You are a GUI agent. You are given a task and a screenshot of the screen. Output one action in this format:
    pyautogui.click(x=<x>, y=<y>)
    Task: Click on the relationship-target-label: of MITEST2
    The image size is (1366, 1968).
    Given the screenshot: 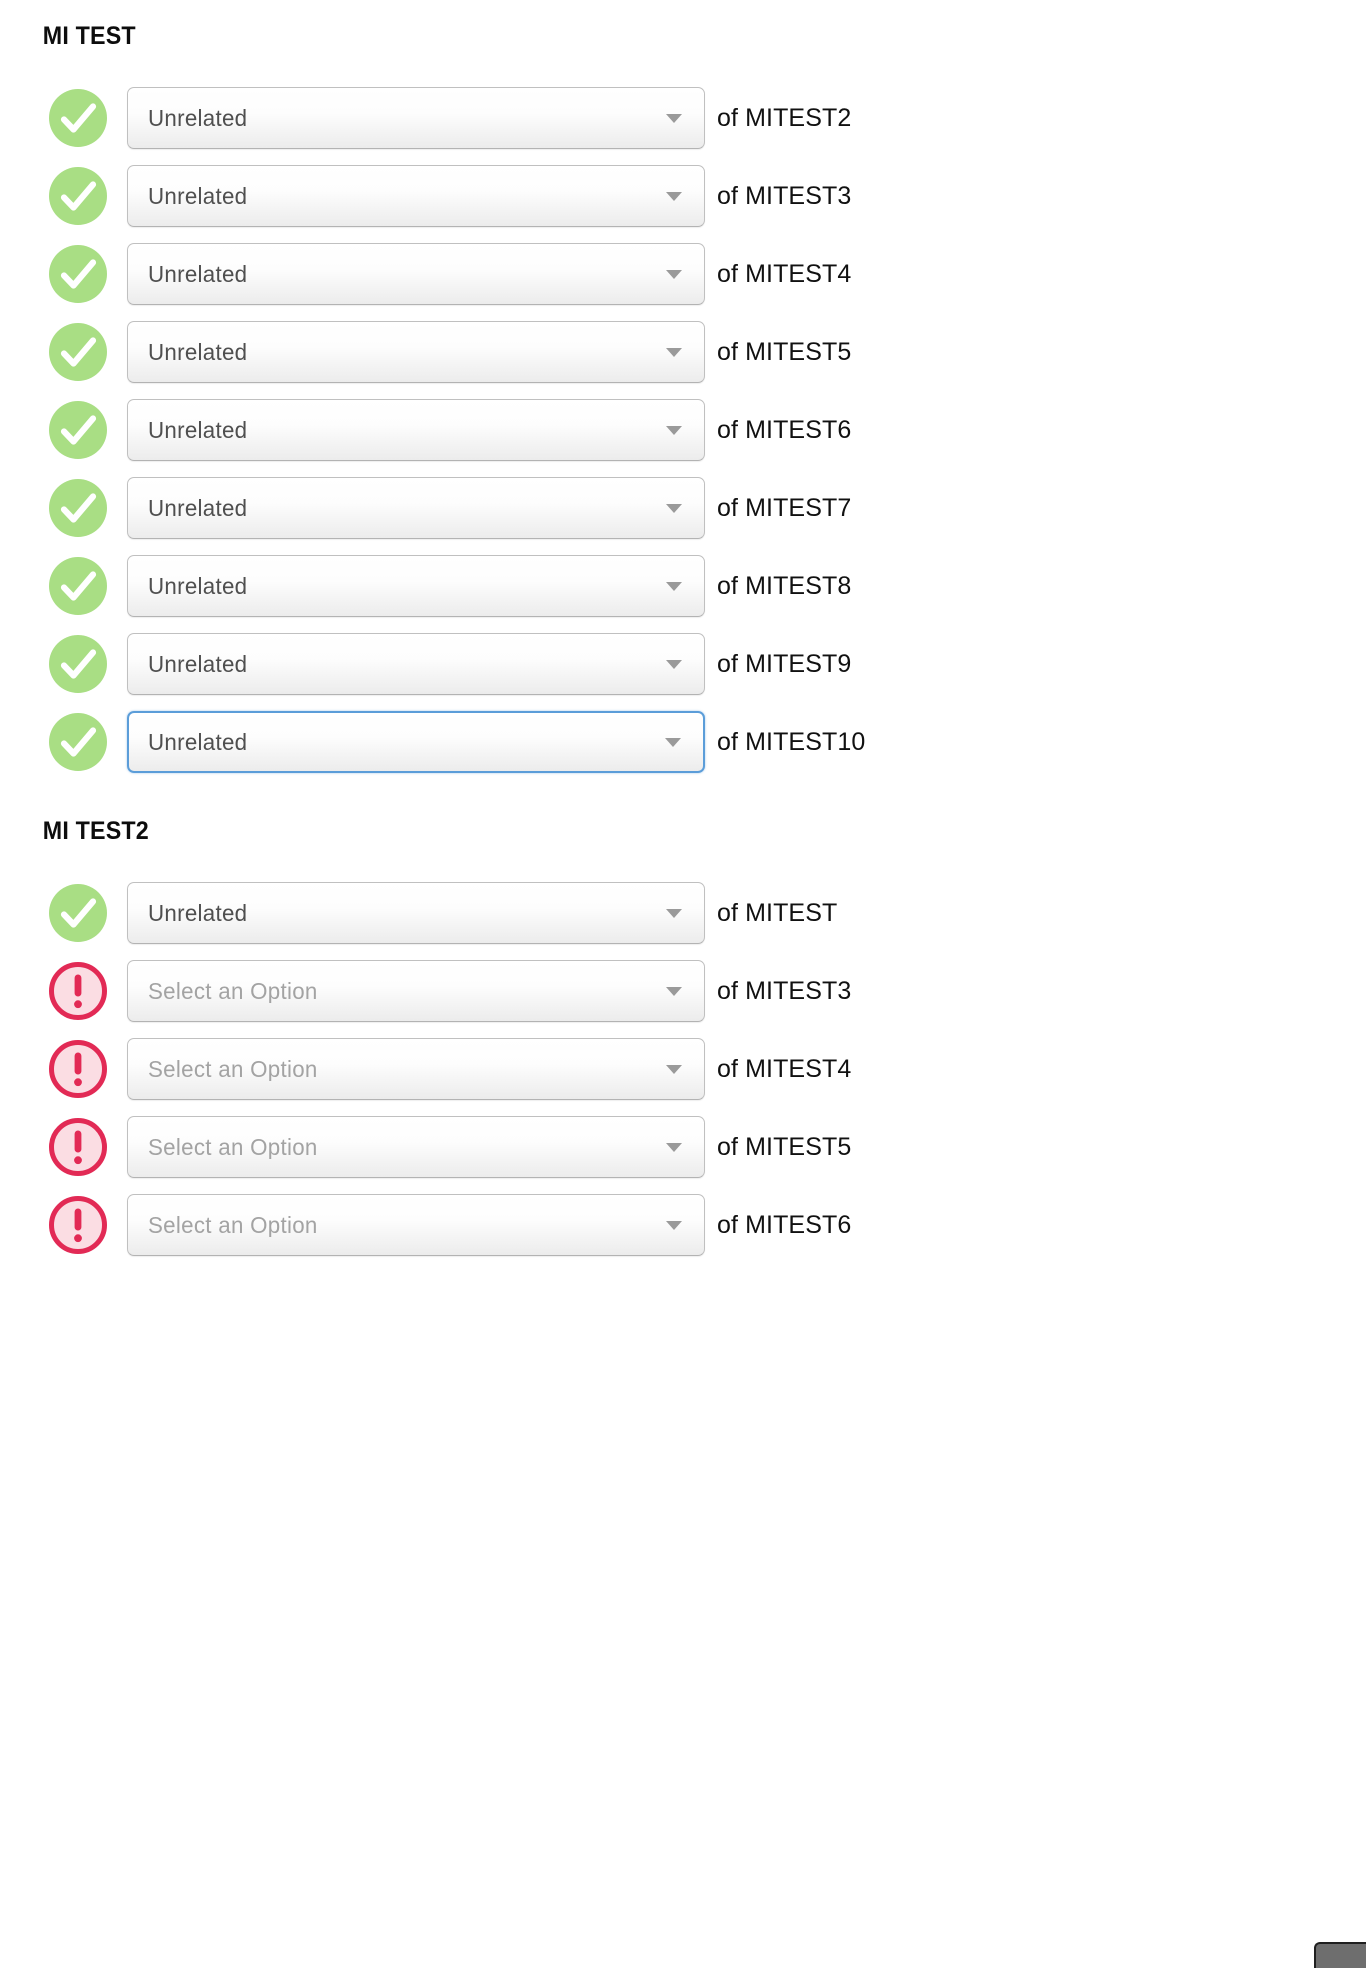 What is the action you would take?
    pyautogui.click(x=784, y=117)
    